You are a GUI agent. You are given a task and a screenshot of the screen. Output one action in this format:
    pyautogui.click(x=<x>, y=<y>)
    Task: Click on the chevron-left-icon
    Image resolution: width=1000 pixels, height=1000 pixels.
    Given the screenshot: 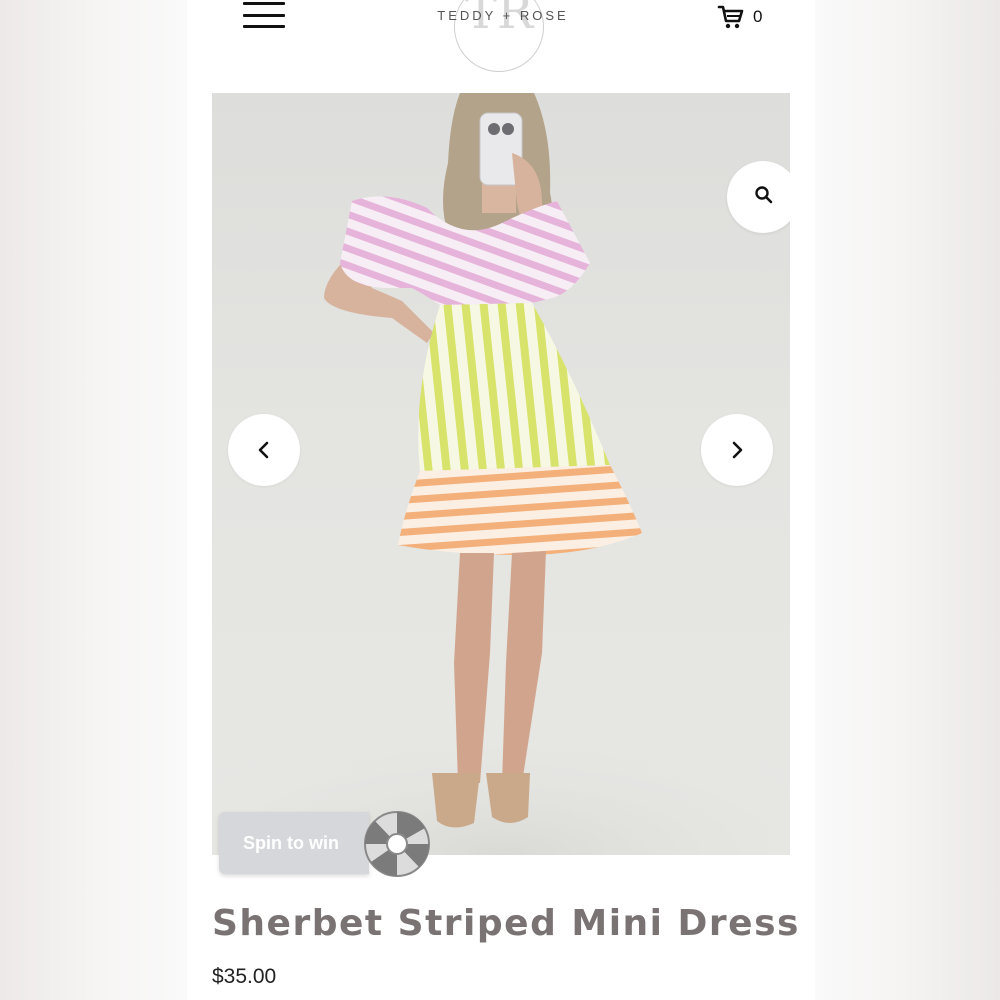 What is the action you would take?
    pyautogui.click(x=263, y=450)
    